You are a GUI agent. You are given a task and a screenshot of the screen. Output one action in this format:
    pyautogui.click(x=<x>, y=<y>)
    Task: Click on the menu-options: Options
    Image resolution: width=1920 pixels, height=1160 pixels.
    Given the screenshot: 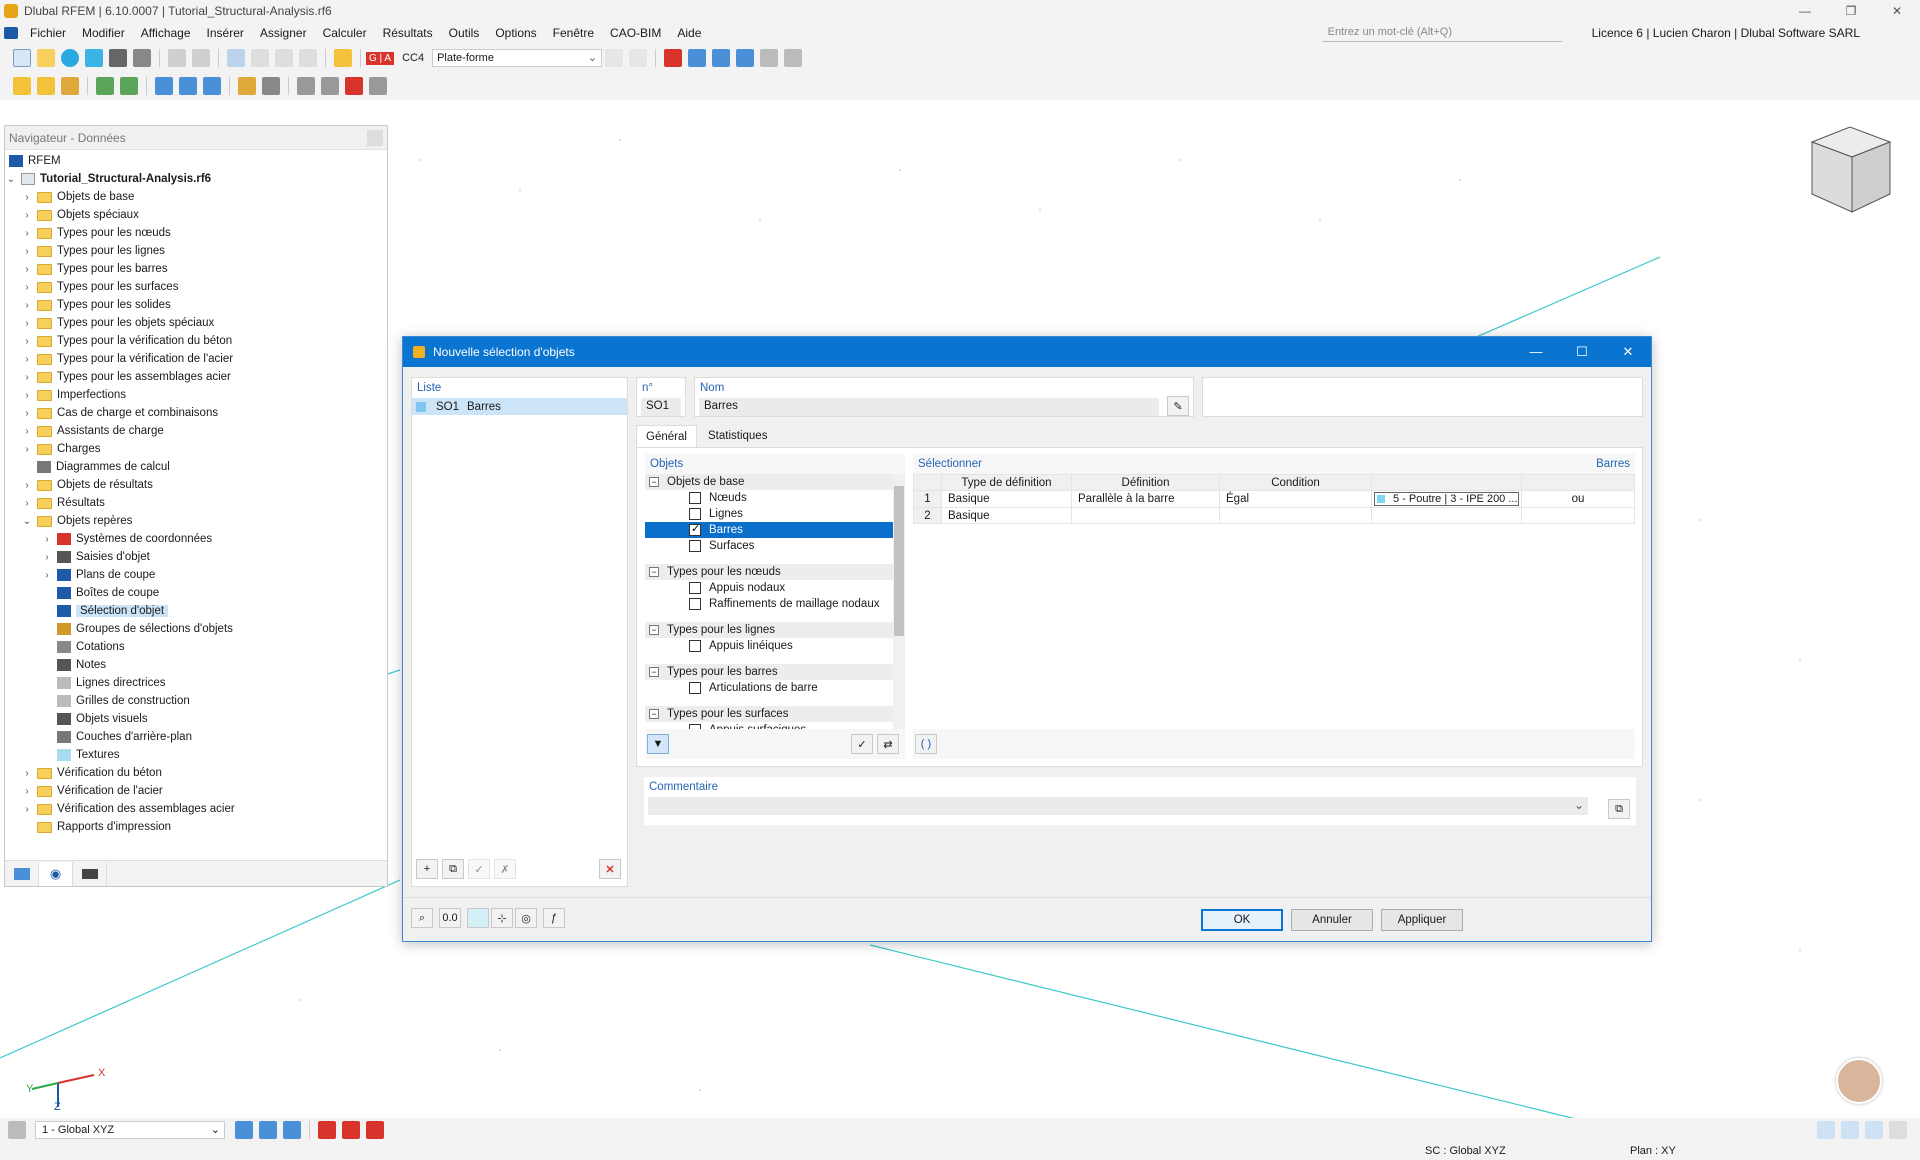 What is the action you would take?
    pyautogui.click(x=515, y=33)
    